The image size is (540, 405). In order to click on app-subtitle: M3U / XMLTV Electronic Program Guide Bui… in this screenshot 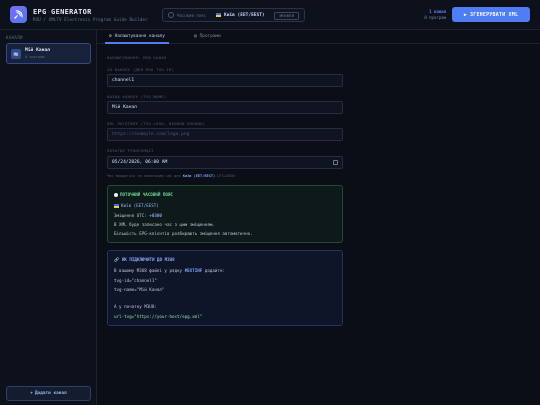, I will do `click(90, 19)`.